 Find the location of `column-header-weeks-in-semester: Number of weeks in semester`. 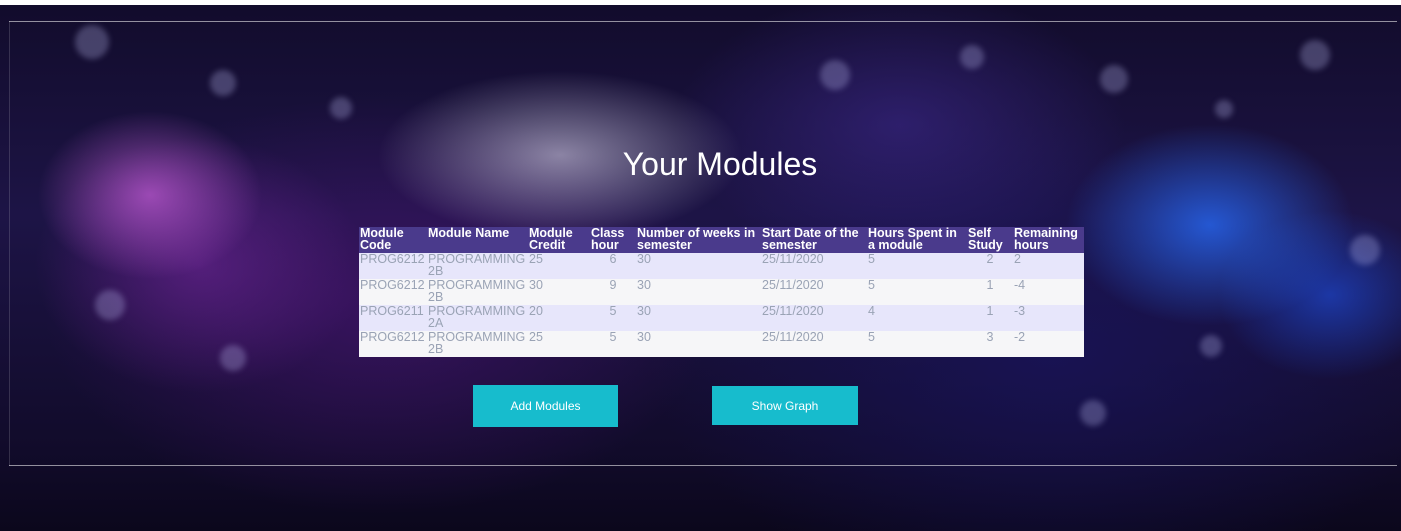

column-header-weeks-in-semester: Number of weeks in semester is located at coordinates (698, 240).